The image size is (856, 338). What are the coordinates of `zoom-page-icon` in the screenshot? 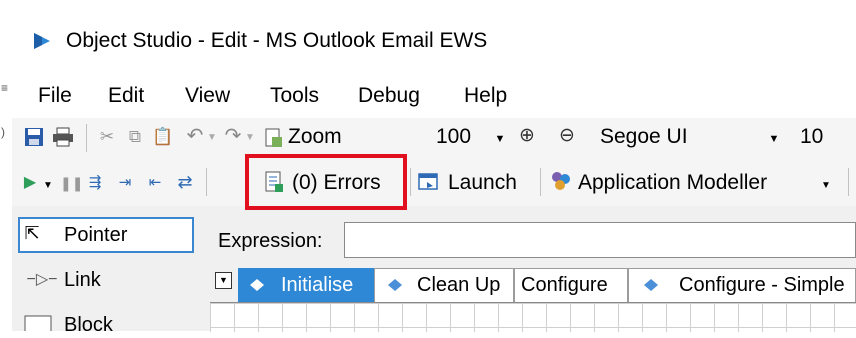 It's located at (274, 138).